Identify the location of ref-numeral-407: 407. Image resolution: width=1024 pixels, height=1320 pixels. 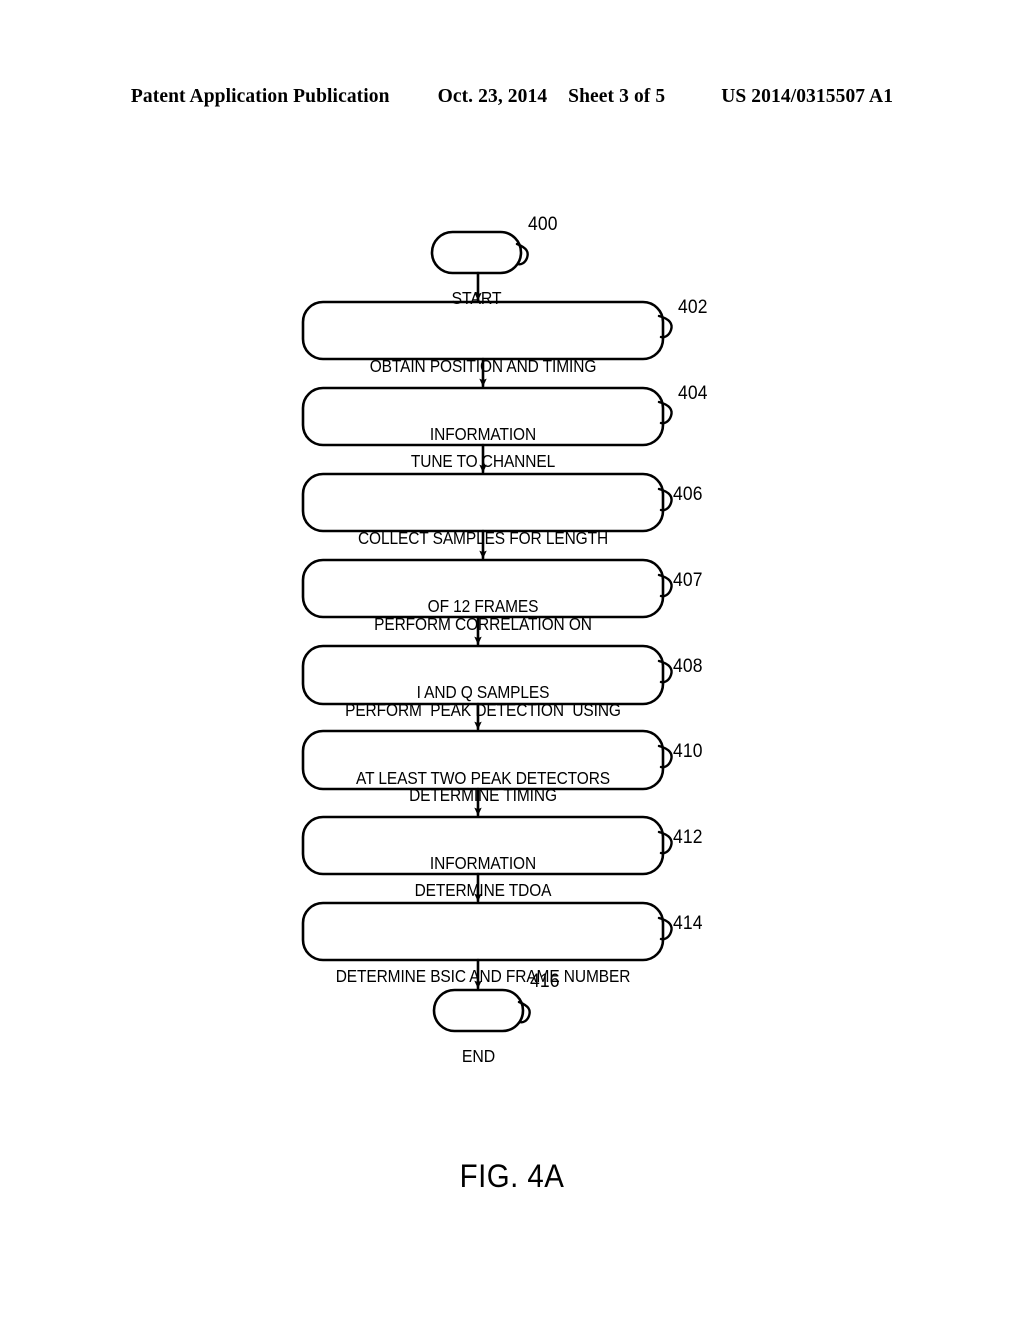
(688, 580).